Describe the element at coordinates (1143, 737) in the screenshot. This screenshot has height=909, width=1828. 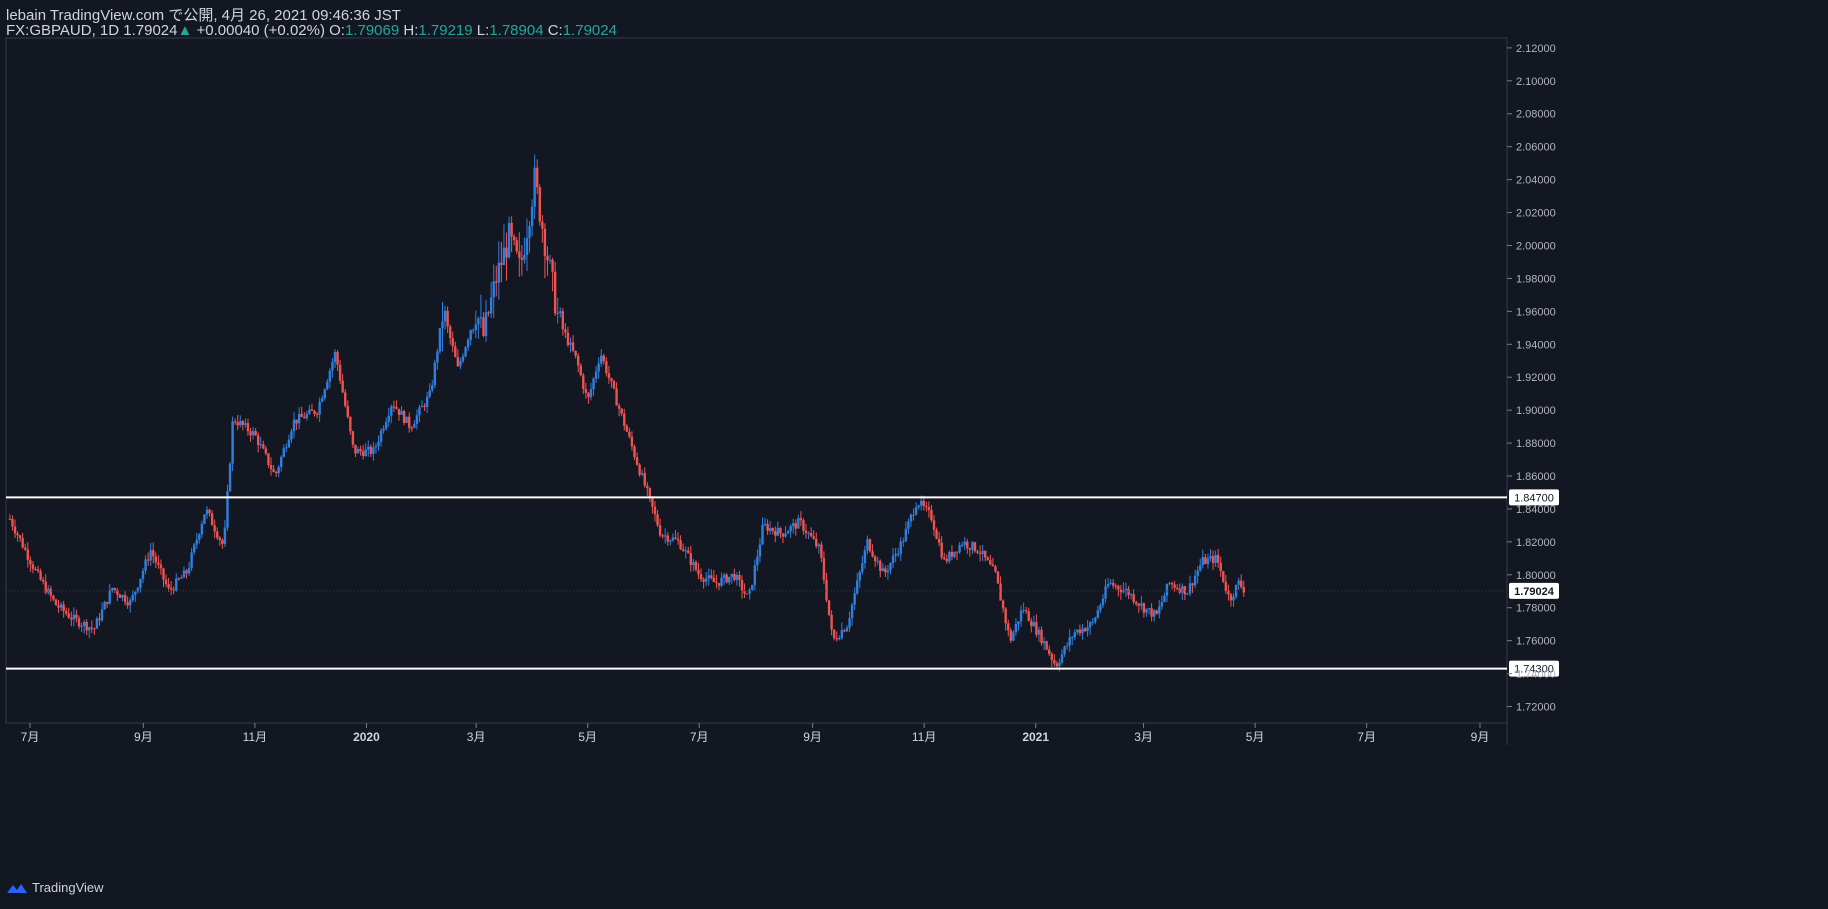
I see `x-tick-label: 3月` at that location.